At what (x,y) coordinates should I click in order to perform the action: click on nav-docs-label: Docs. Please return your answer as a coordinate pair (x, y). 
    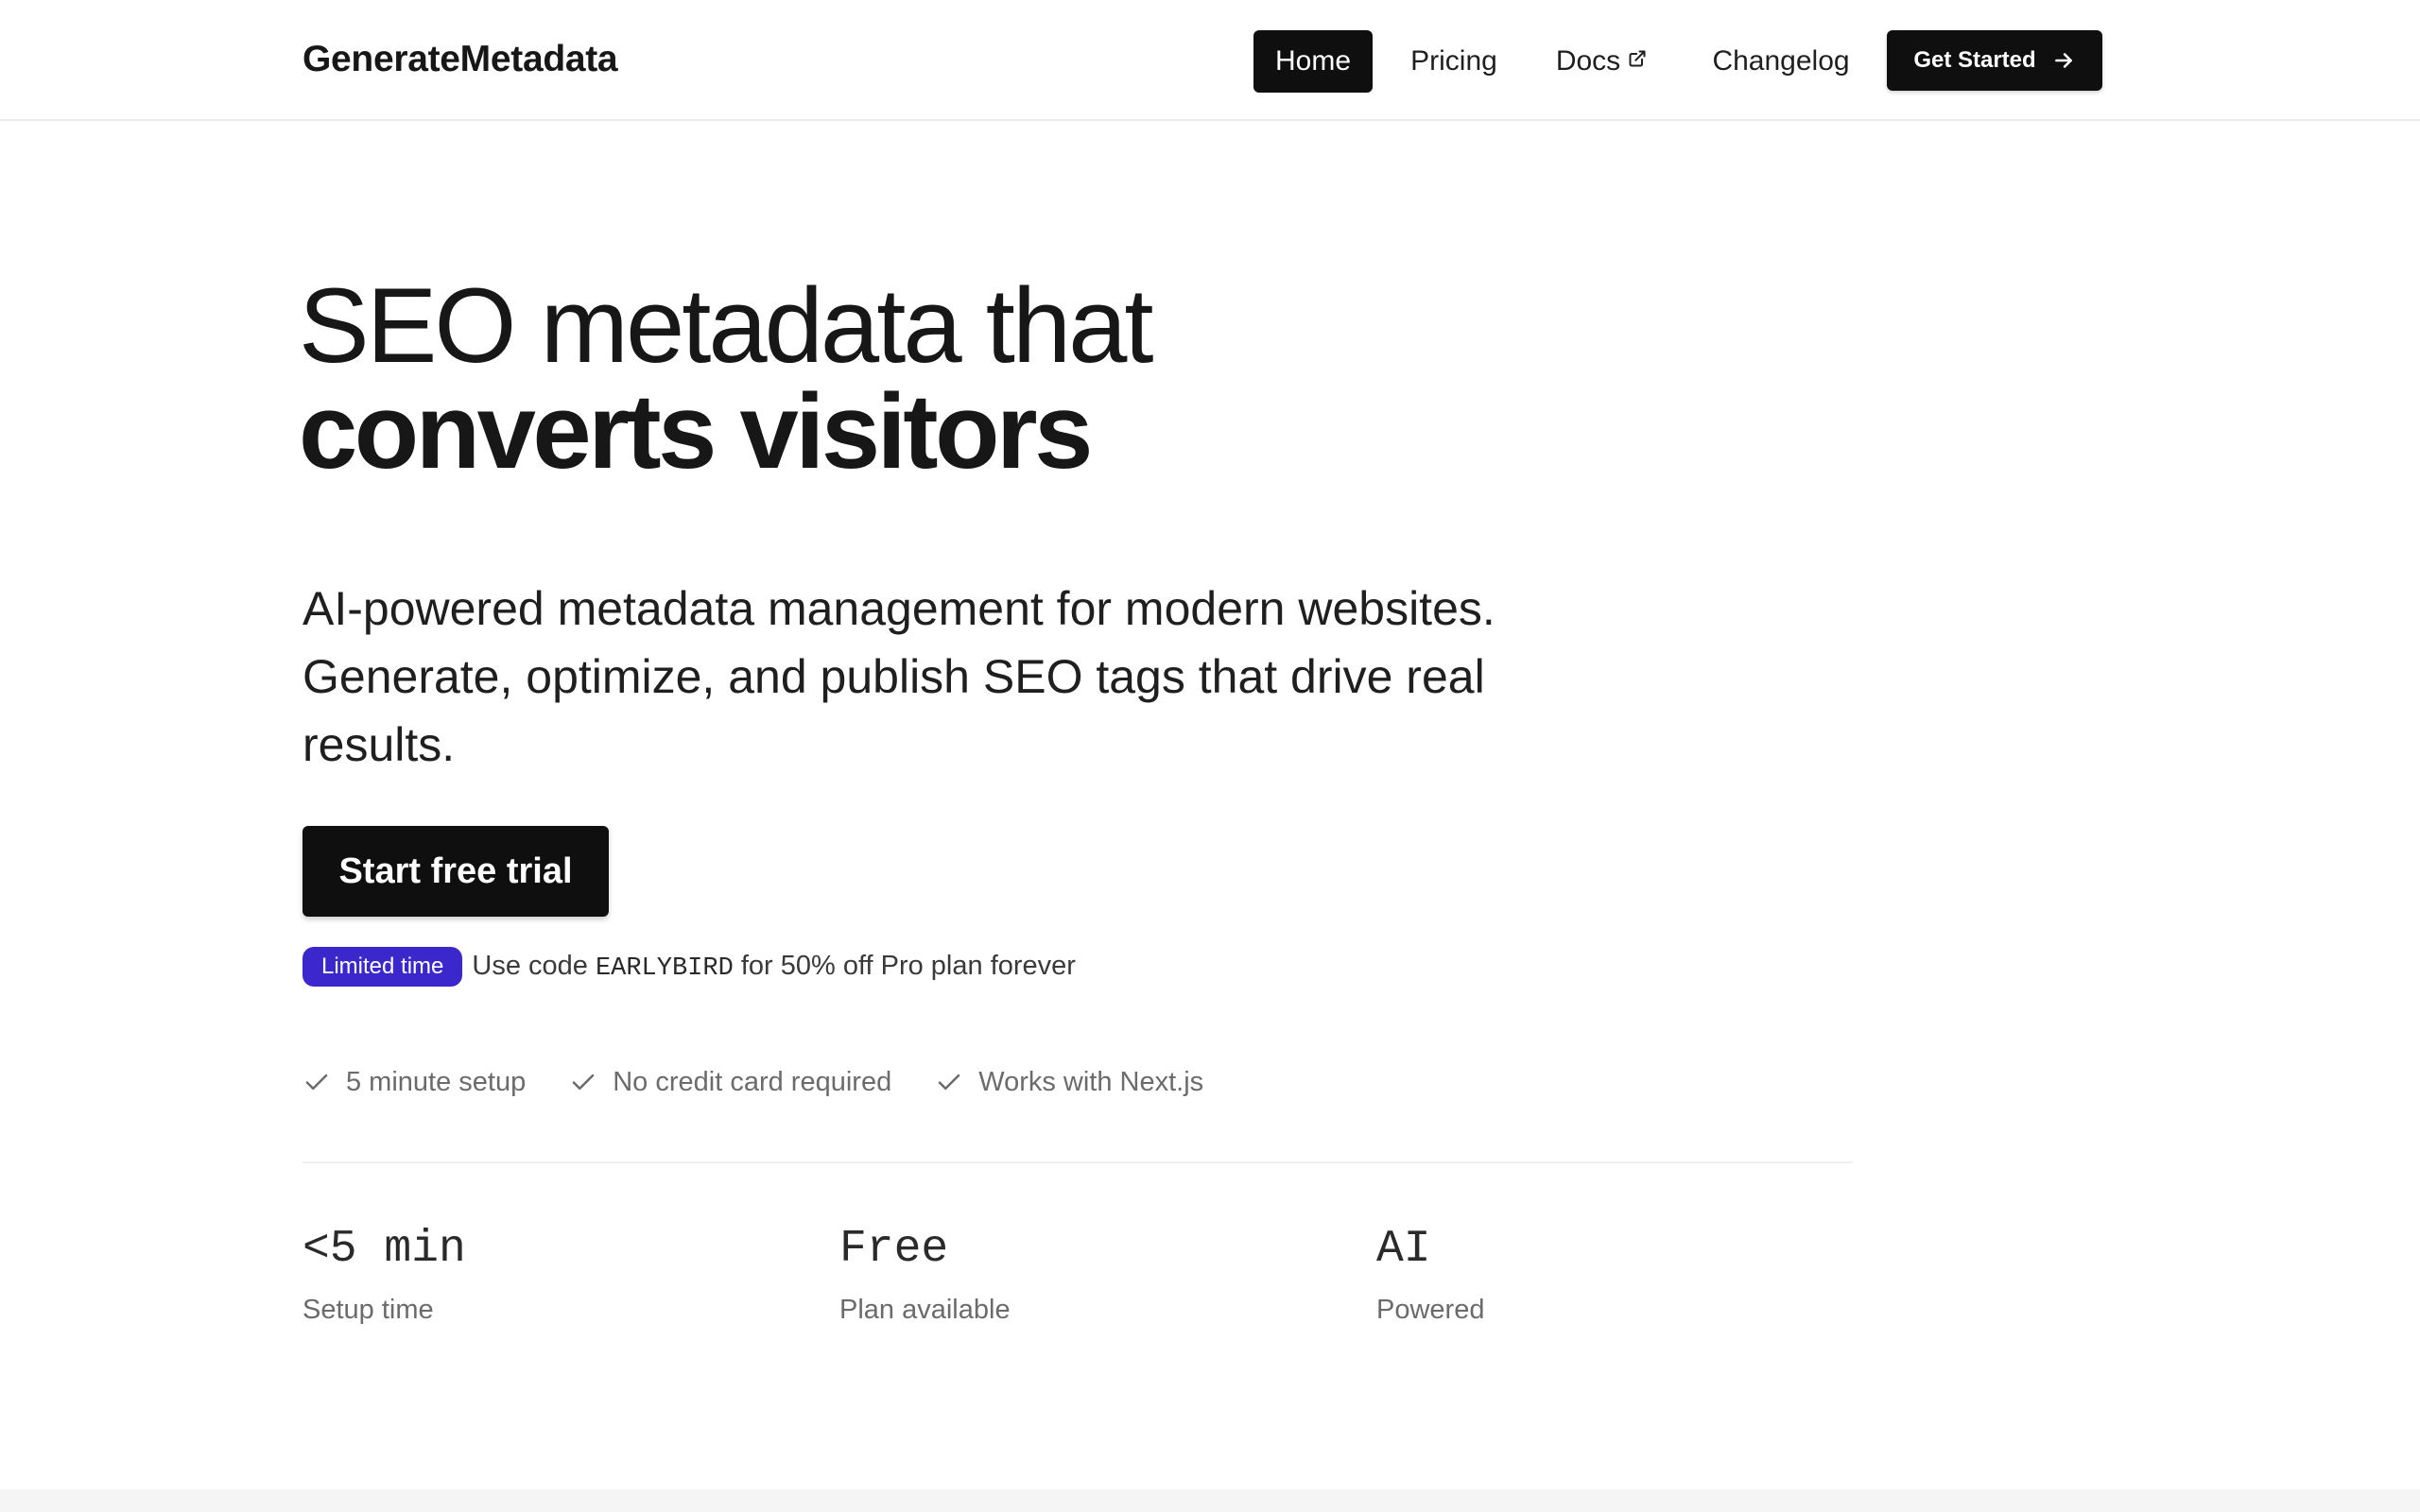
    Looking at the image, I should click on (1588, 61).